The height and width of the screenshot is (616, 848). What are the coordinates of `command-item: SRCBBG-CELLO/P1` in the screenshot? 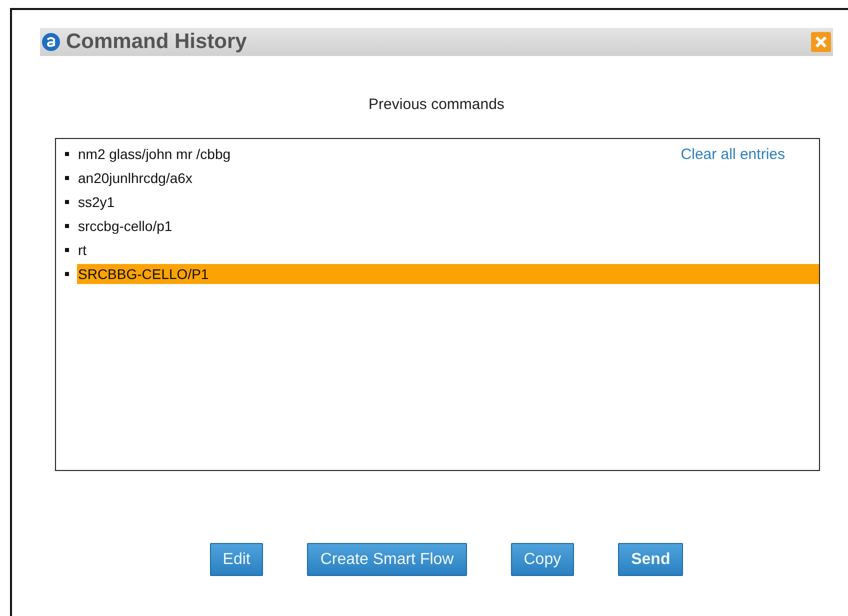 It's located at (448, 274).